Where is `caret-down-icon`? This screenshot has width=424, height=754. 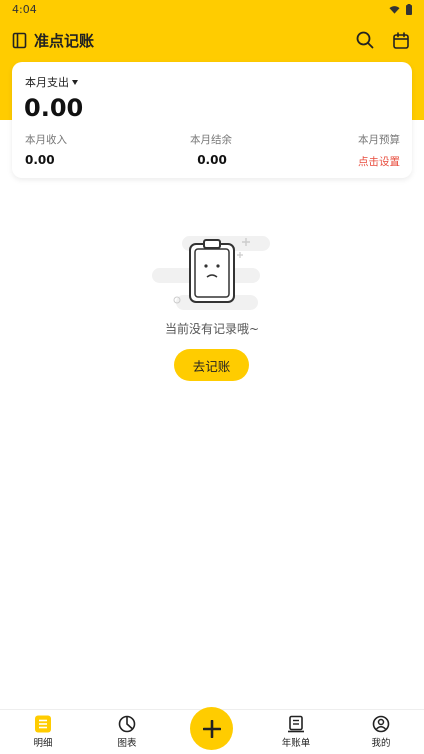 caret-down-icon is located at coordinates (75, 82).